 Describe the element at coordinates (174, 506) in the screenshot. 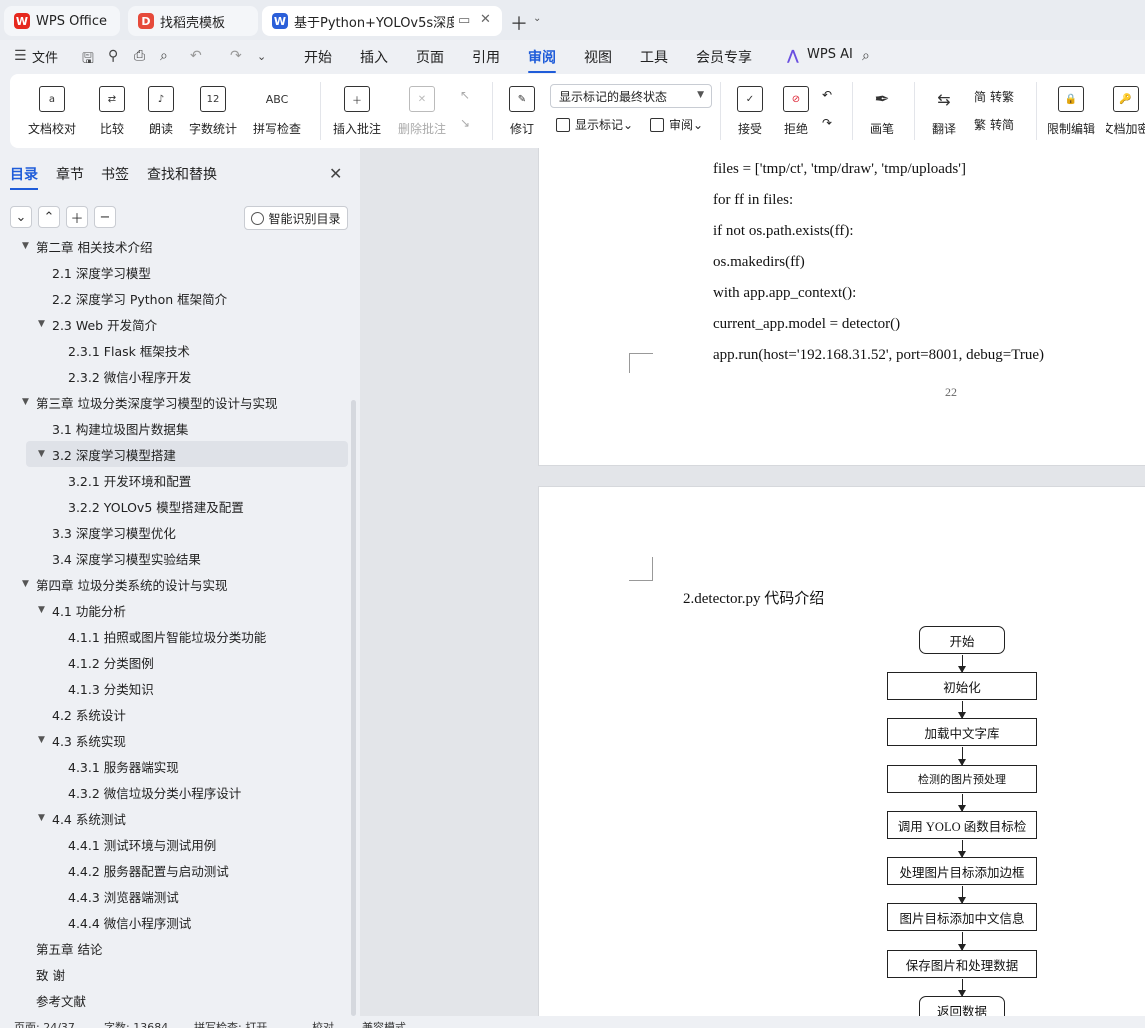

I see `toc-item: 3.2.2 YOLOv5 模型搭建及配置` at that location.